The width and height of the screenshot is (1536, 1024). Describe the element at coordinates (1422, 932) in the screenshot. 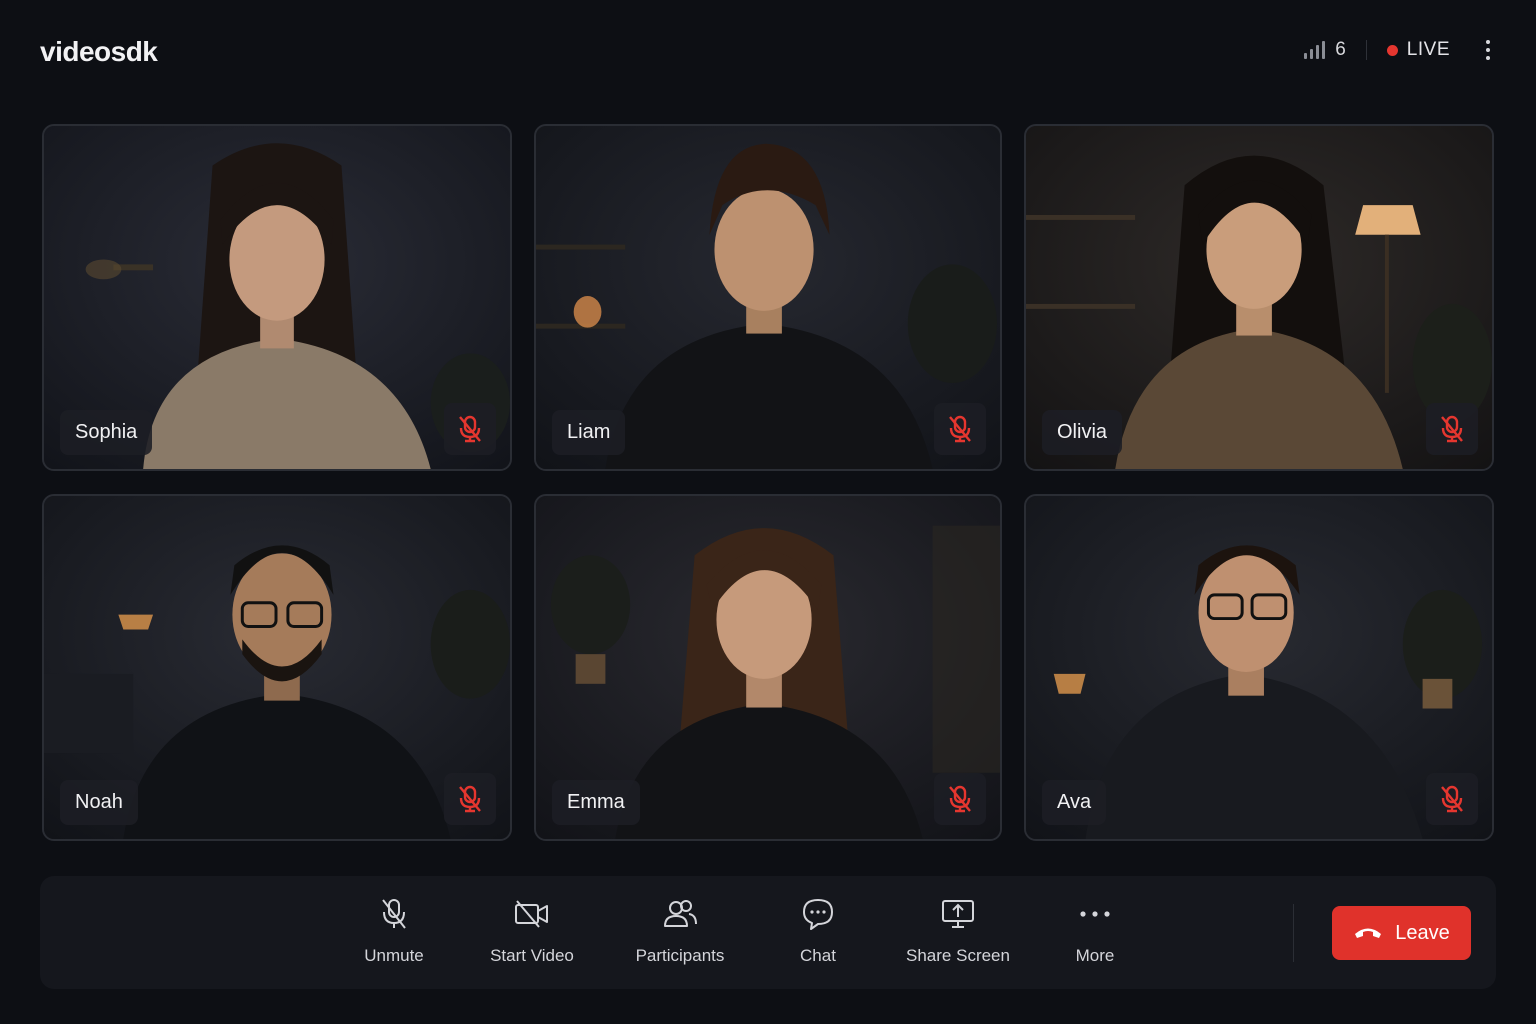

I see `leave-label: Leave` at that location.